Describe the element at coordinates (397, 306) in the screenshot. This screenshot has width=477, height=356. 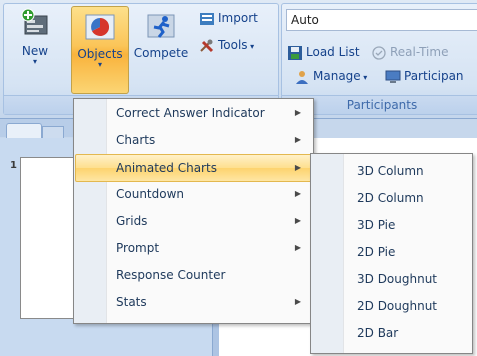
I see `menu-item-label: 2D Doughnut` at that location.